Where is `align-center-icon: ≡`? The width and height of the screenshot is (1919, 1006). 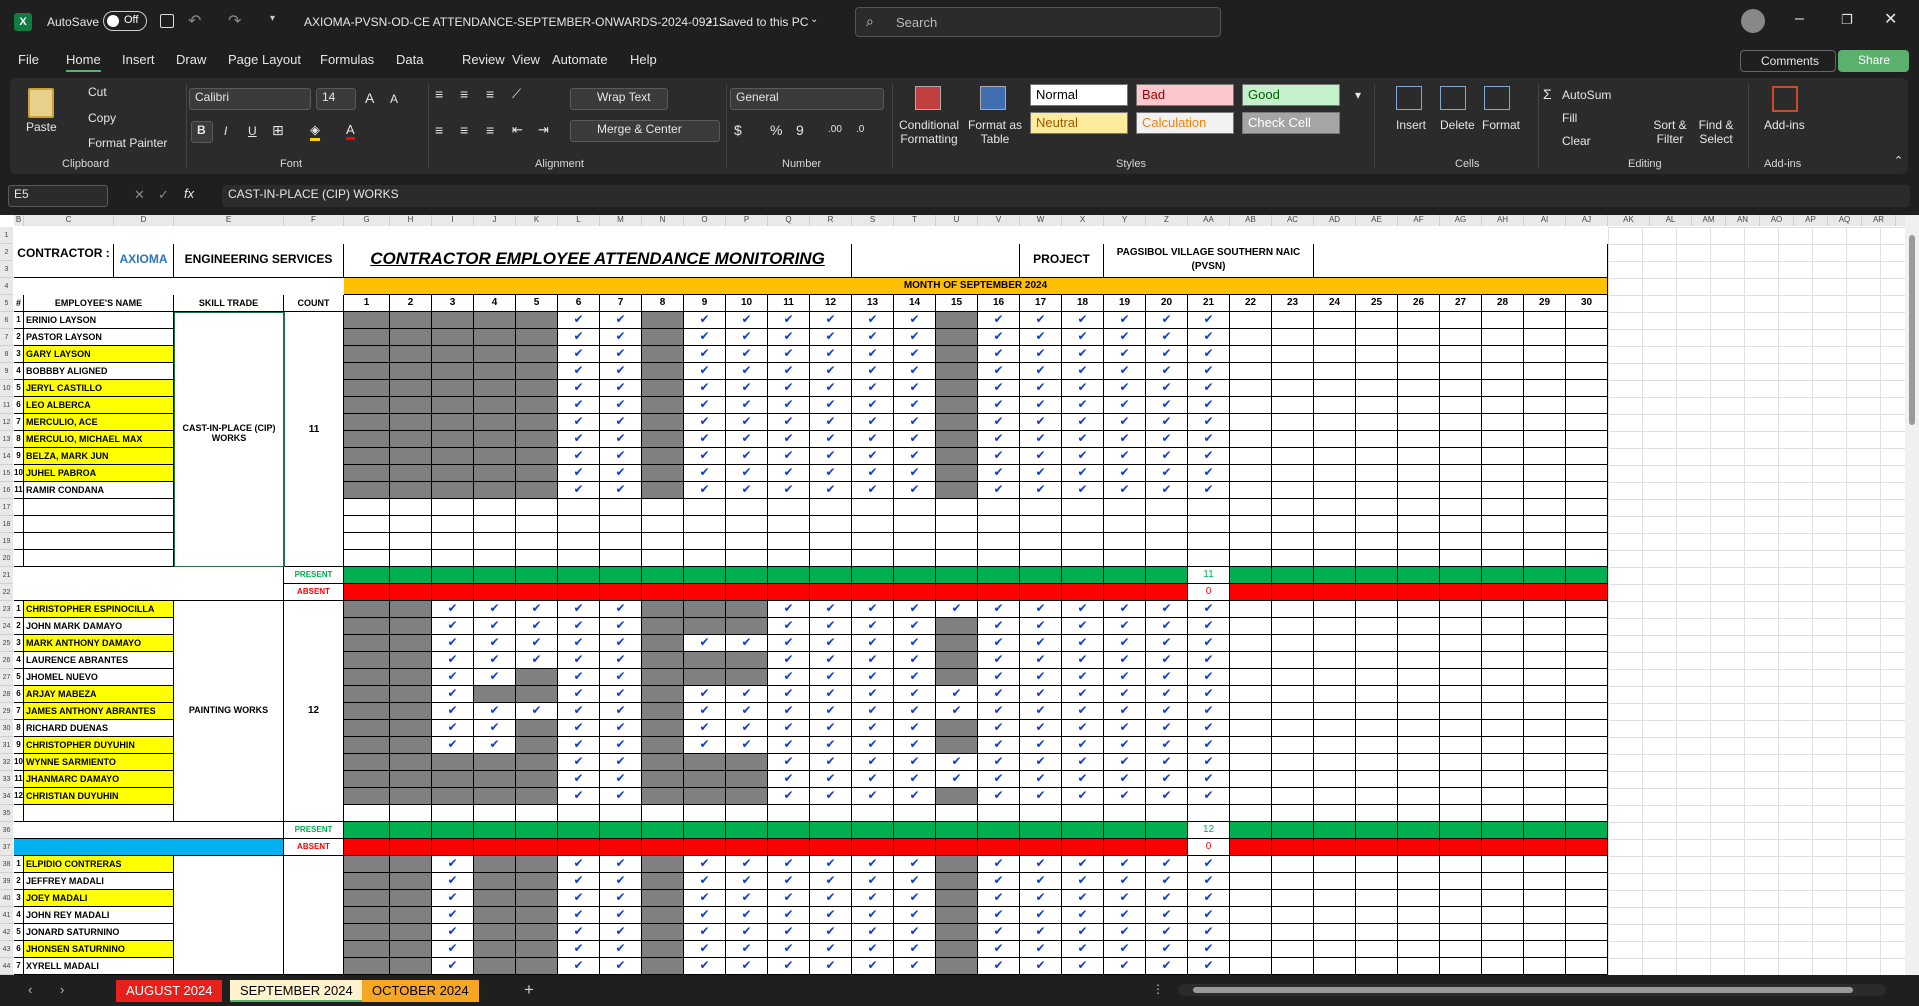
align-center-icon: ≡ is located at coordinates (464, 130).